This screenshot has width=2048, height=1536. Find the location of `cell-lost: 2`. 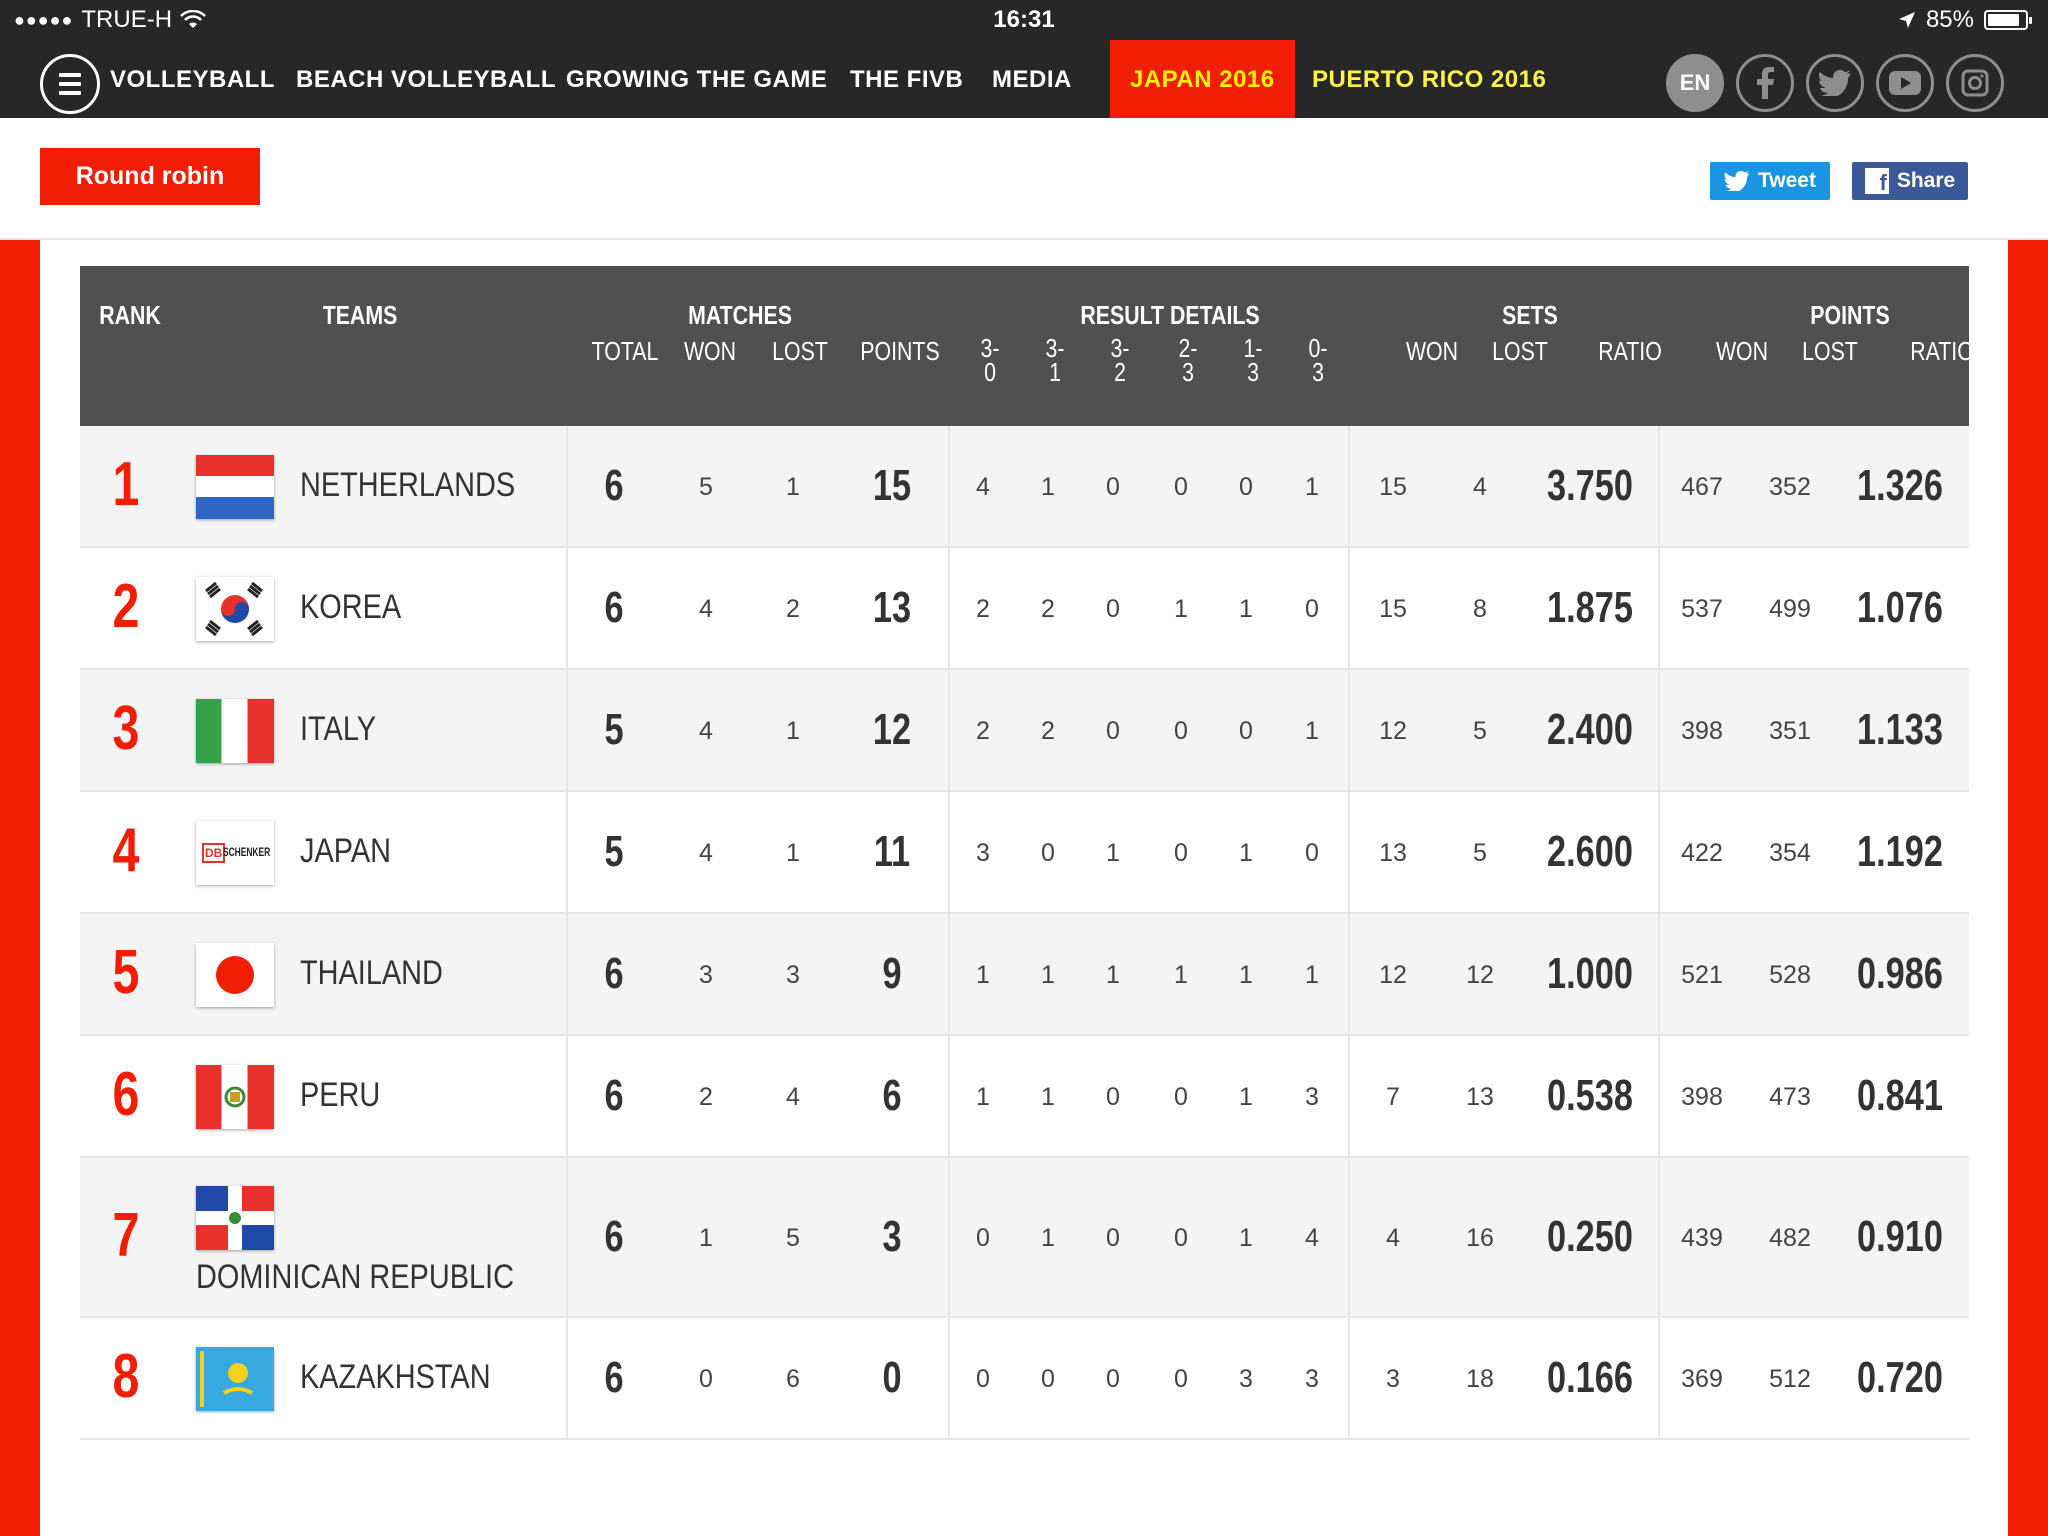

cell-lost: 2 is located at coordinates (793, 609).